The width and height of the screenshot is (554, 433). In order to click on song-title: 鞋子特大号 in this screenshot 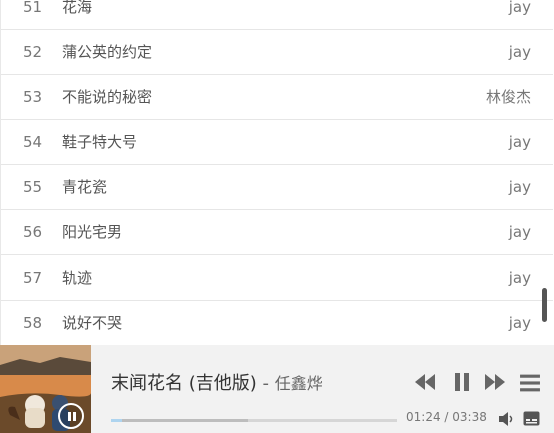, I will do `click(100, 142)`.